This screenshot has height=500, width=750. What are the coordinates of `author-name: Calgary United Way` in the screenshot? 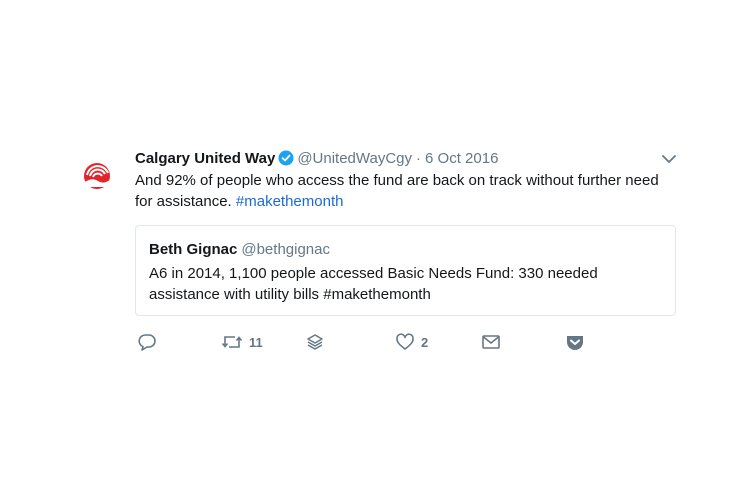 It's located at (205, 158).